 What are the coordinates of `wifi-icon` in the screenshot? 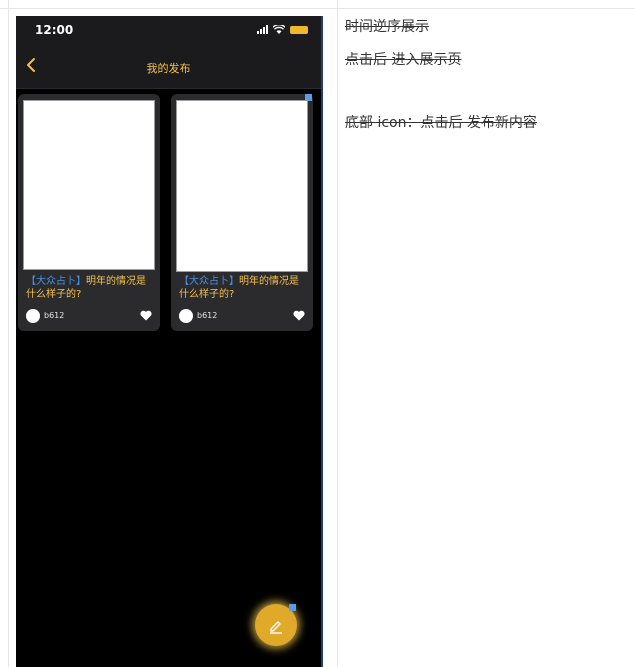 It's located at (279, 29).